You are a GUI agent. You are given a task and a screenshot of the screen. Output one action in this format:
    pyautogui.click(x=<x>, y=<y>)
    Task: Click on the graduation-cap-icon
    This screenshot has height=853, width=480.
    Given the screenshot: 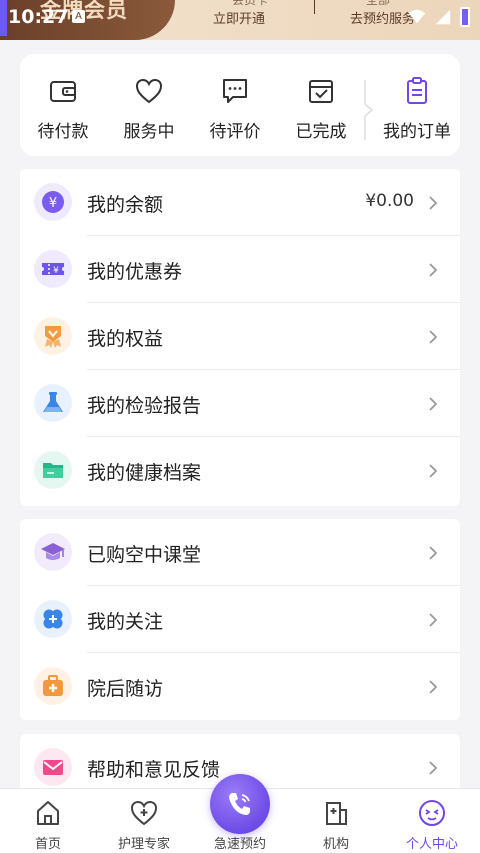 What is the action you would take?
    pyautogui.click(x=53, y=552)
    